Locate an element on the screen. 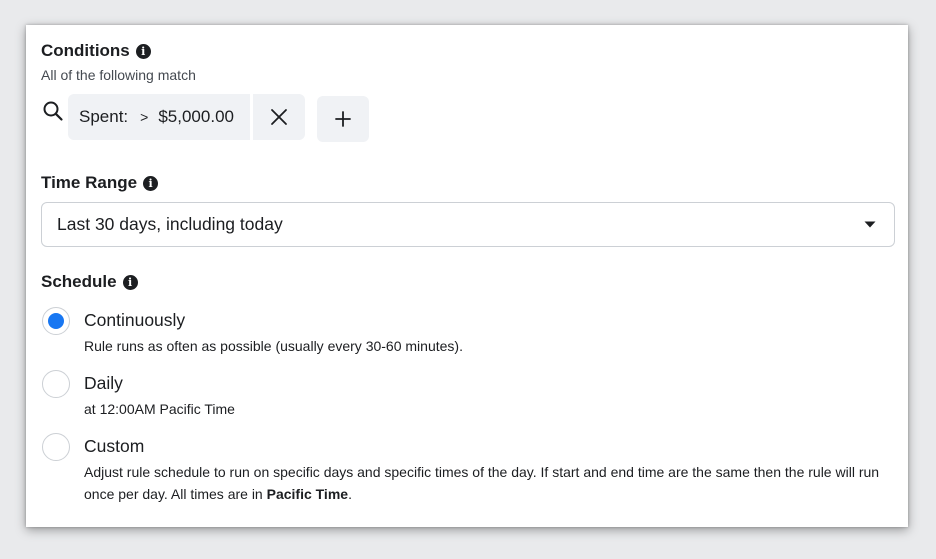 Image resolution: width=936 pixels, height=559 pixels. condition-chip: Spent: > $5,000.00 is located at coordinates (159, 117).